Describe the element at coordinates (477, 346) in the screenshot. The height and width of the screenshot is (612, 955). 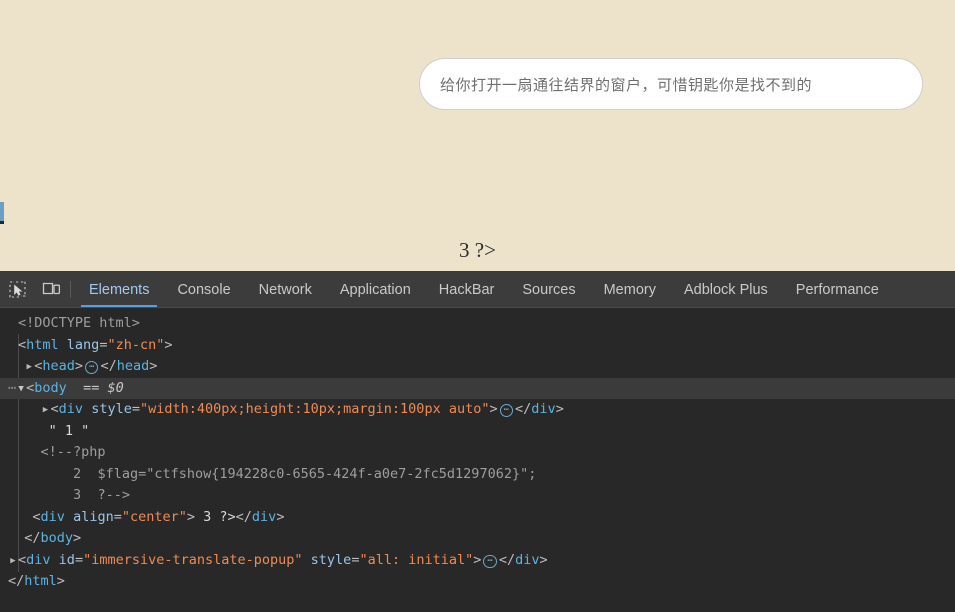
I see `dom-node-html: <html lang="zh-cn">` at that location.